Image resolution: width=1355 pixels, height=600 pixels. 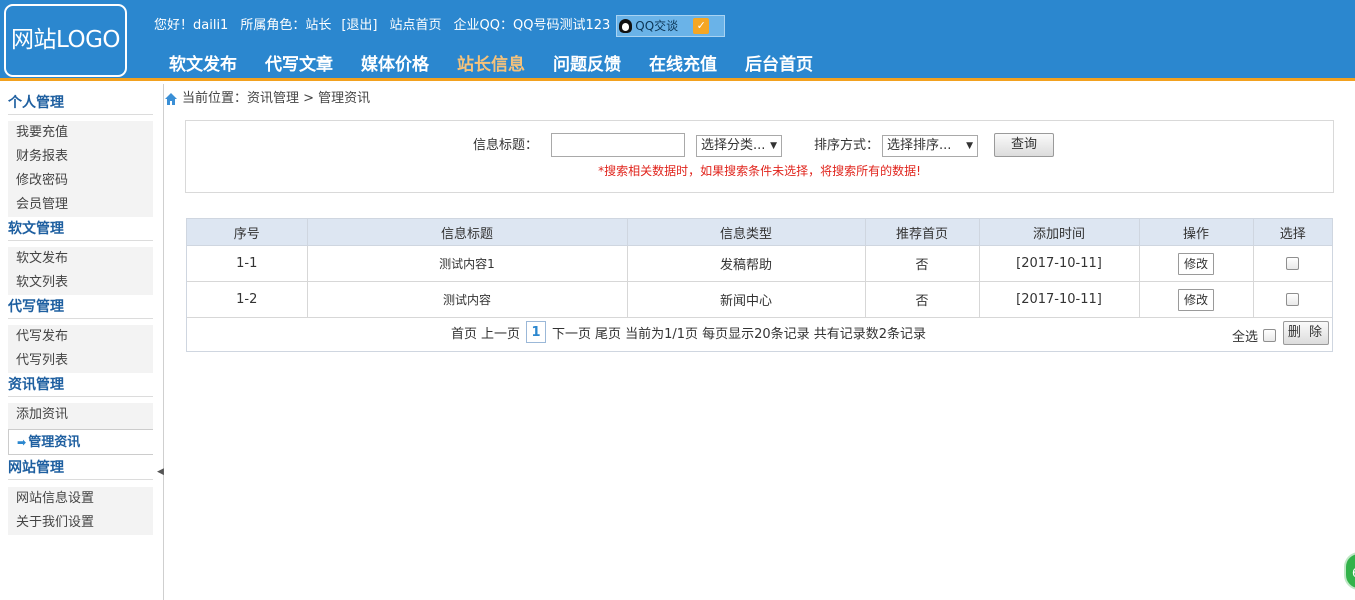 I want to click on pager-first-link: 首页, so click(x=464, y=332).